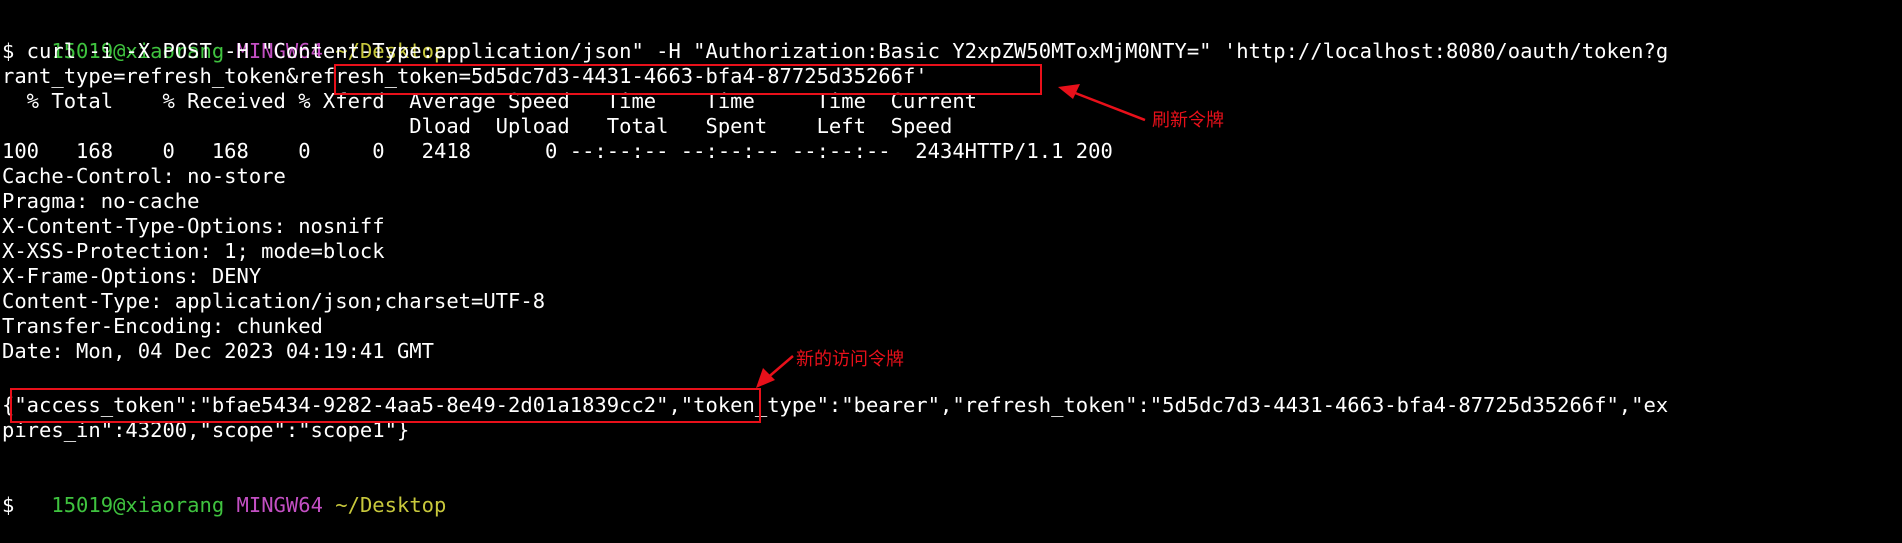  Describe the element at coordinates (850, 359) in the screenshot. I see `access-token-note: 新的访问令牌` at that location.